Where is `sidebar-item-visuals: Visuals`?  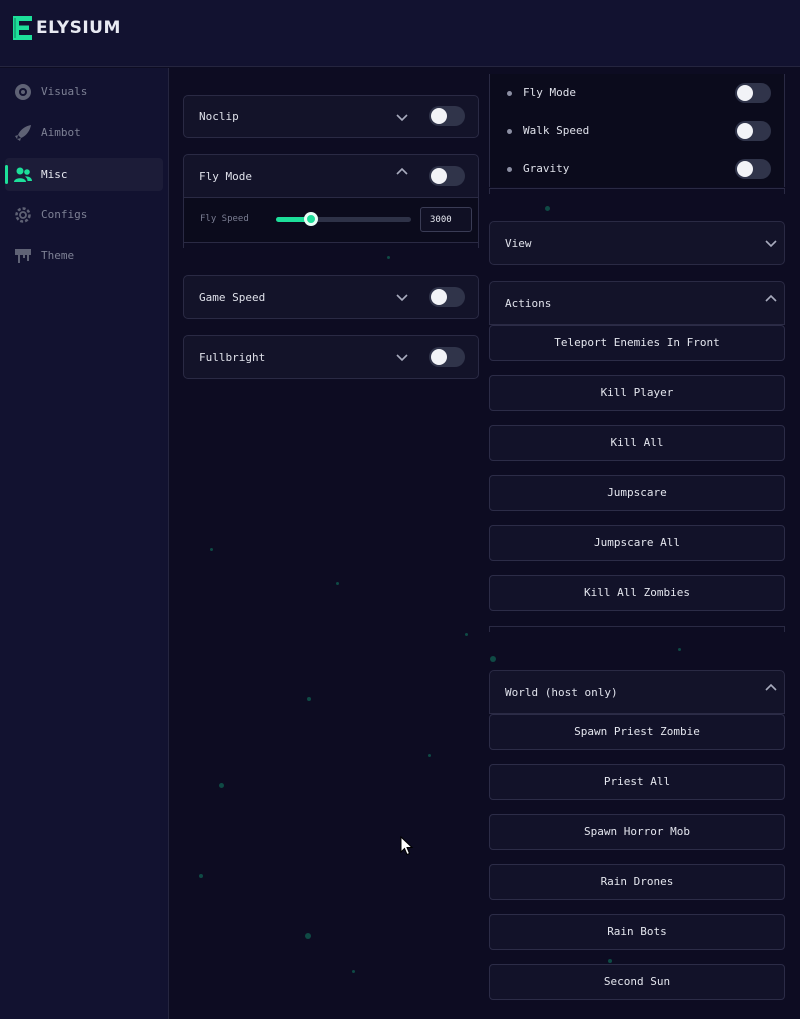
sidebar-item-visuals: Visuals is located at coordinates (84, 91).